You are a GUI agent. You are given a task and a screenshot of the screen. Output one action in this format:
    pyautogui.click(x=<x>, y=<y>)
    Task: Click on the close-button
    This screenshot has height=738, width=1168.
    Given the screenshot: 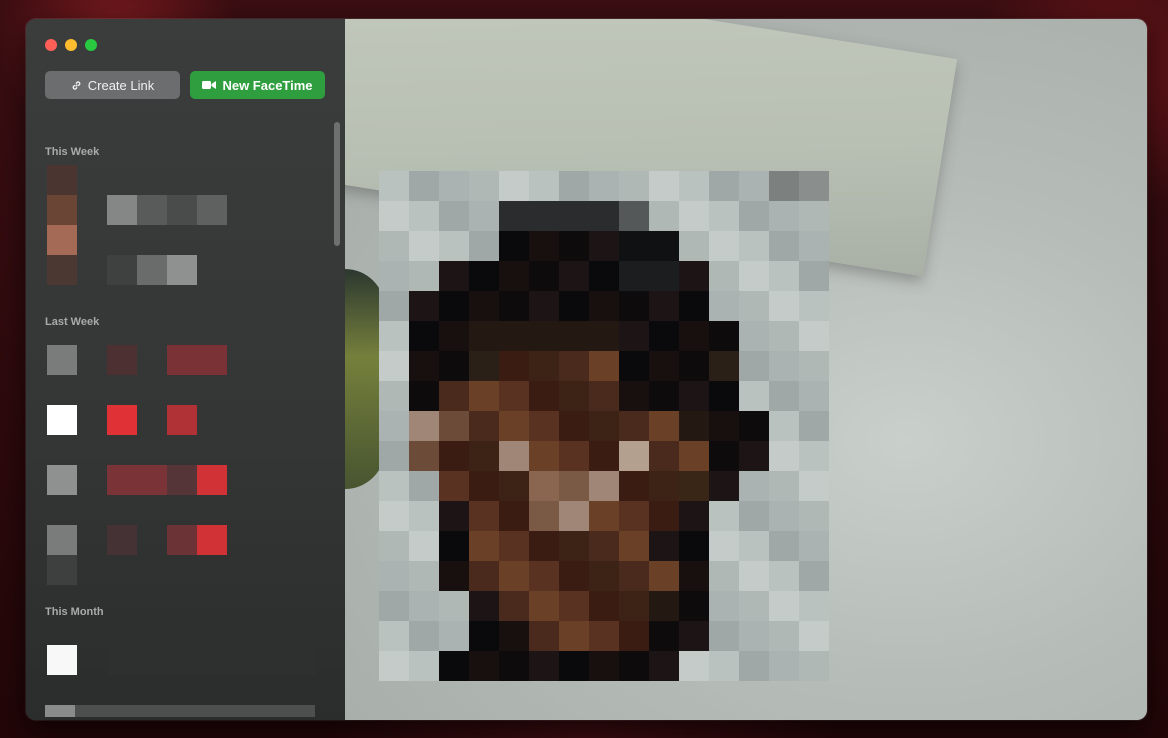 What is the action you would take?
    pyautogui.click(x=51, y=45)
    